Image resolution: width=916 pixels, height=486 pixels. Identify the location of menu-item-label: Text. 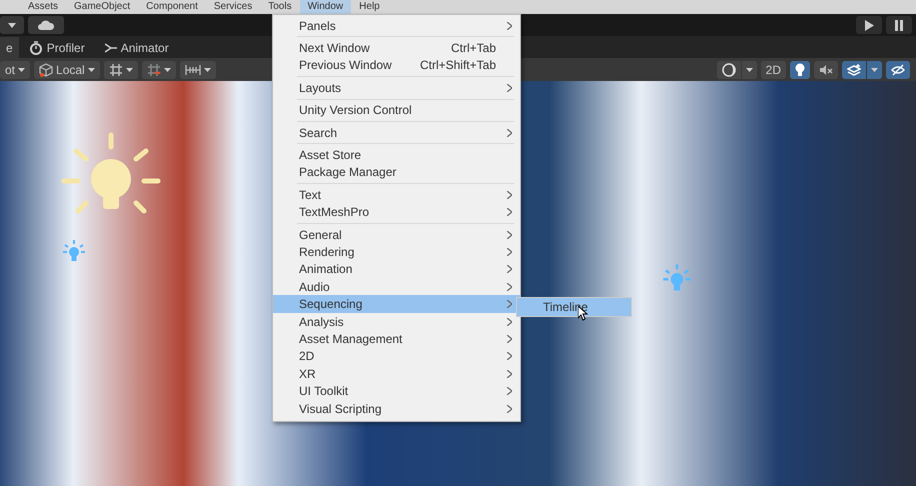
(310, 195).